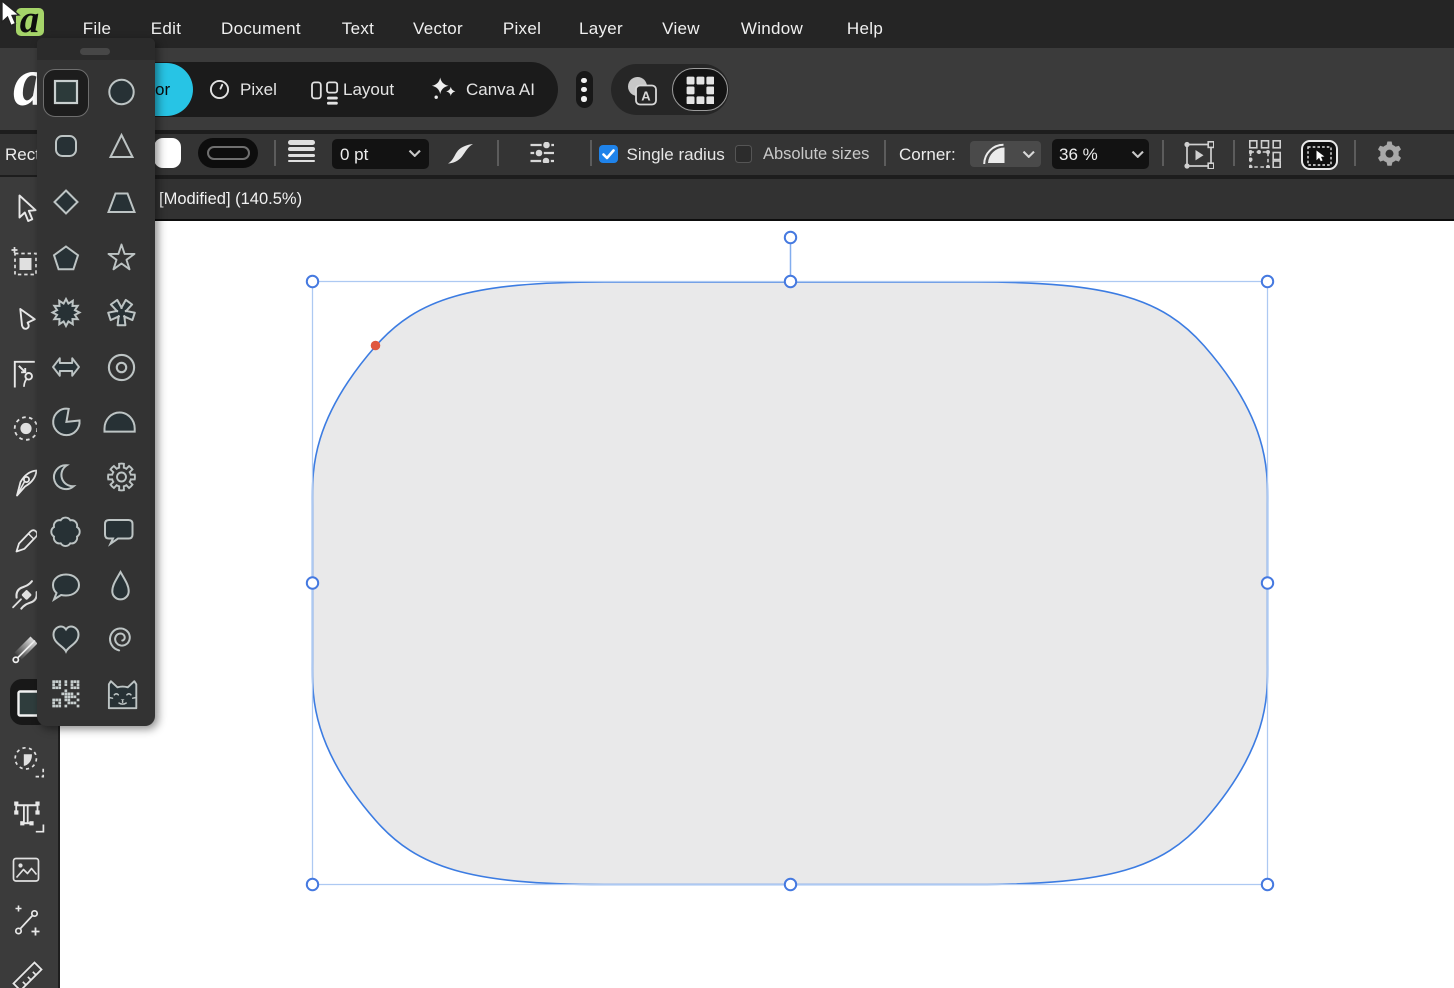 The width and height of the screenshot is (1454, 988). I want to click on svg-text: A, so click(646, 95).